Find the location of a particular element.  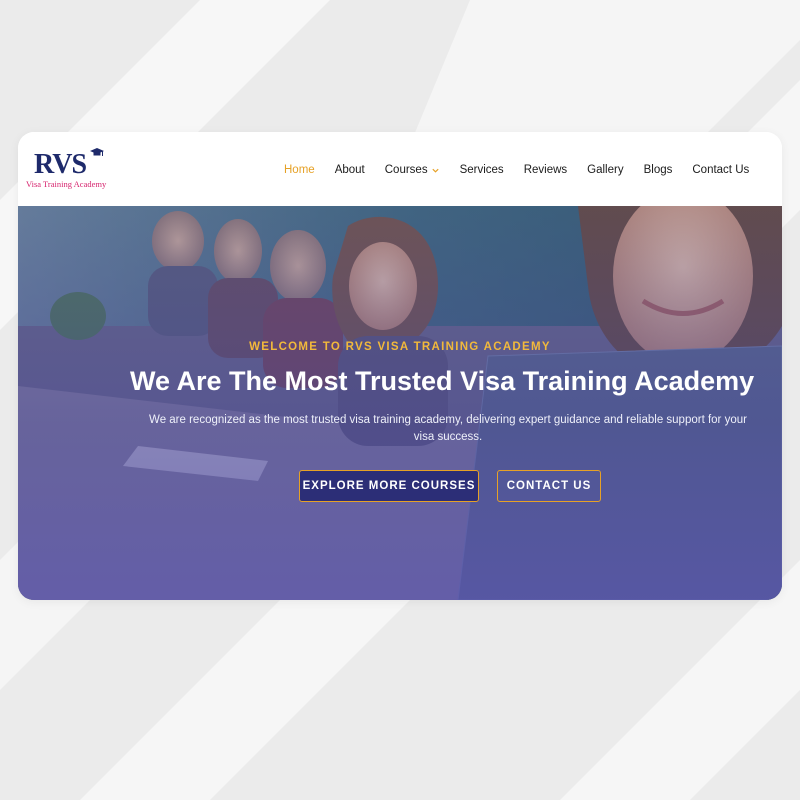

graduation-cap-icon is located at coordinates (97, 152).